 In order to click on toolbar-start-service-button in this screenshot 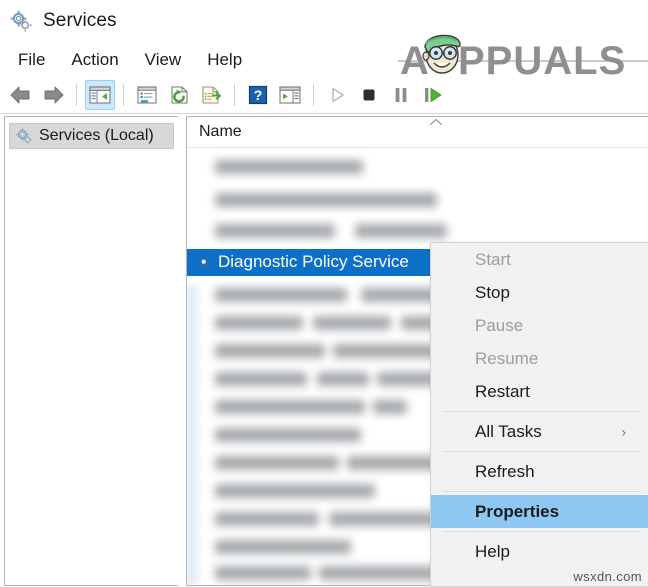, I will do `click(337, 95)`.